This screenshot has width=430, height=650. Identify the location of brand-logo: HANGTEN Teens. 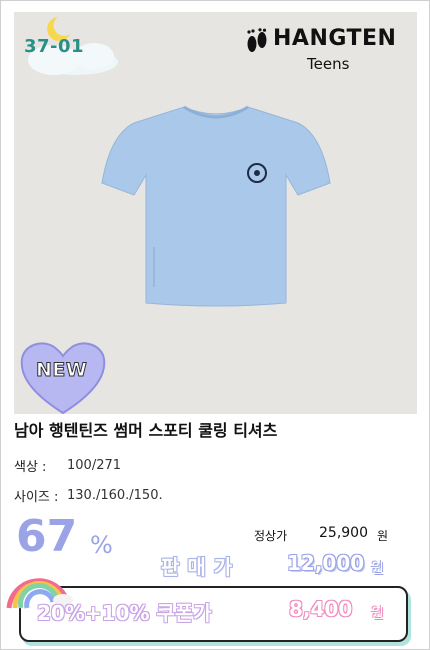
(322, 49).